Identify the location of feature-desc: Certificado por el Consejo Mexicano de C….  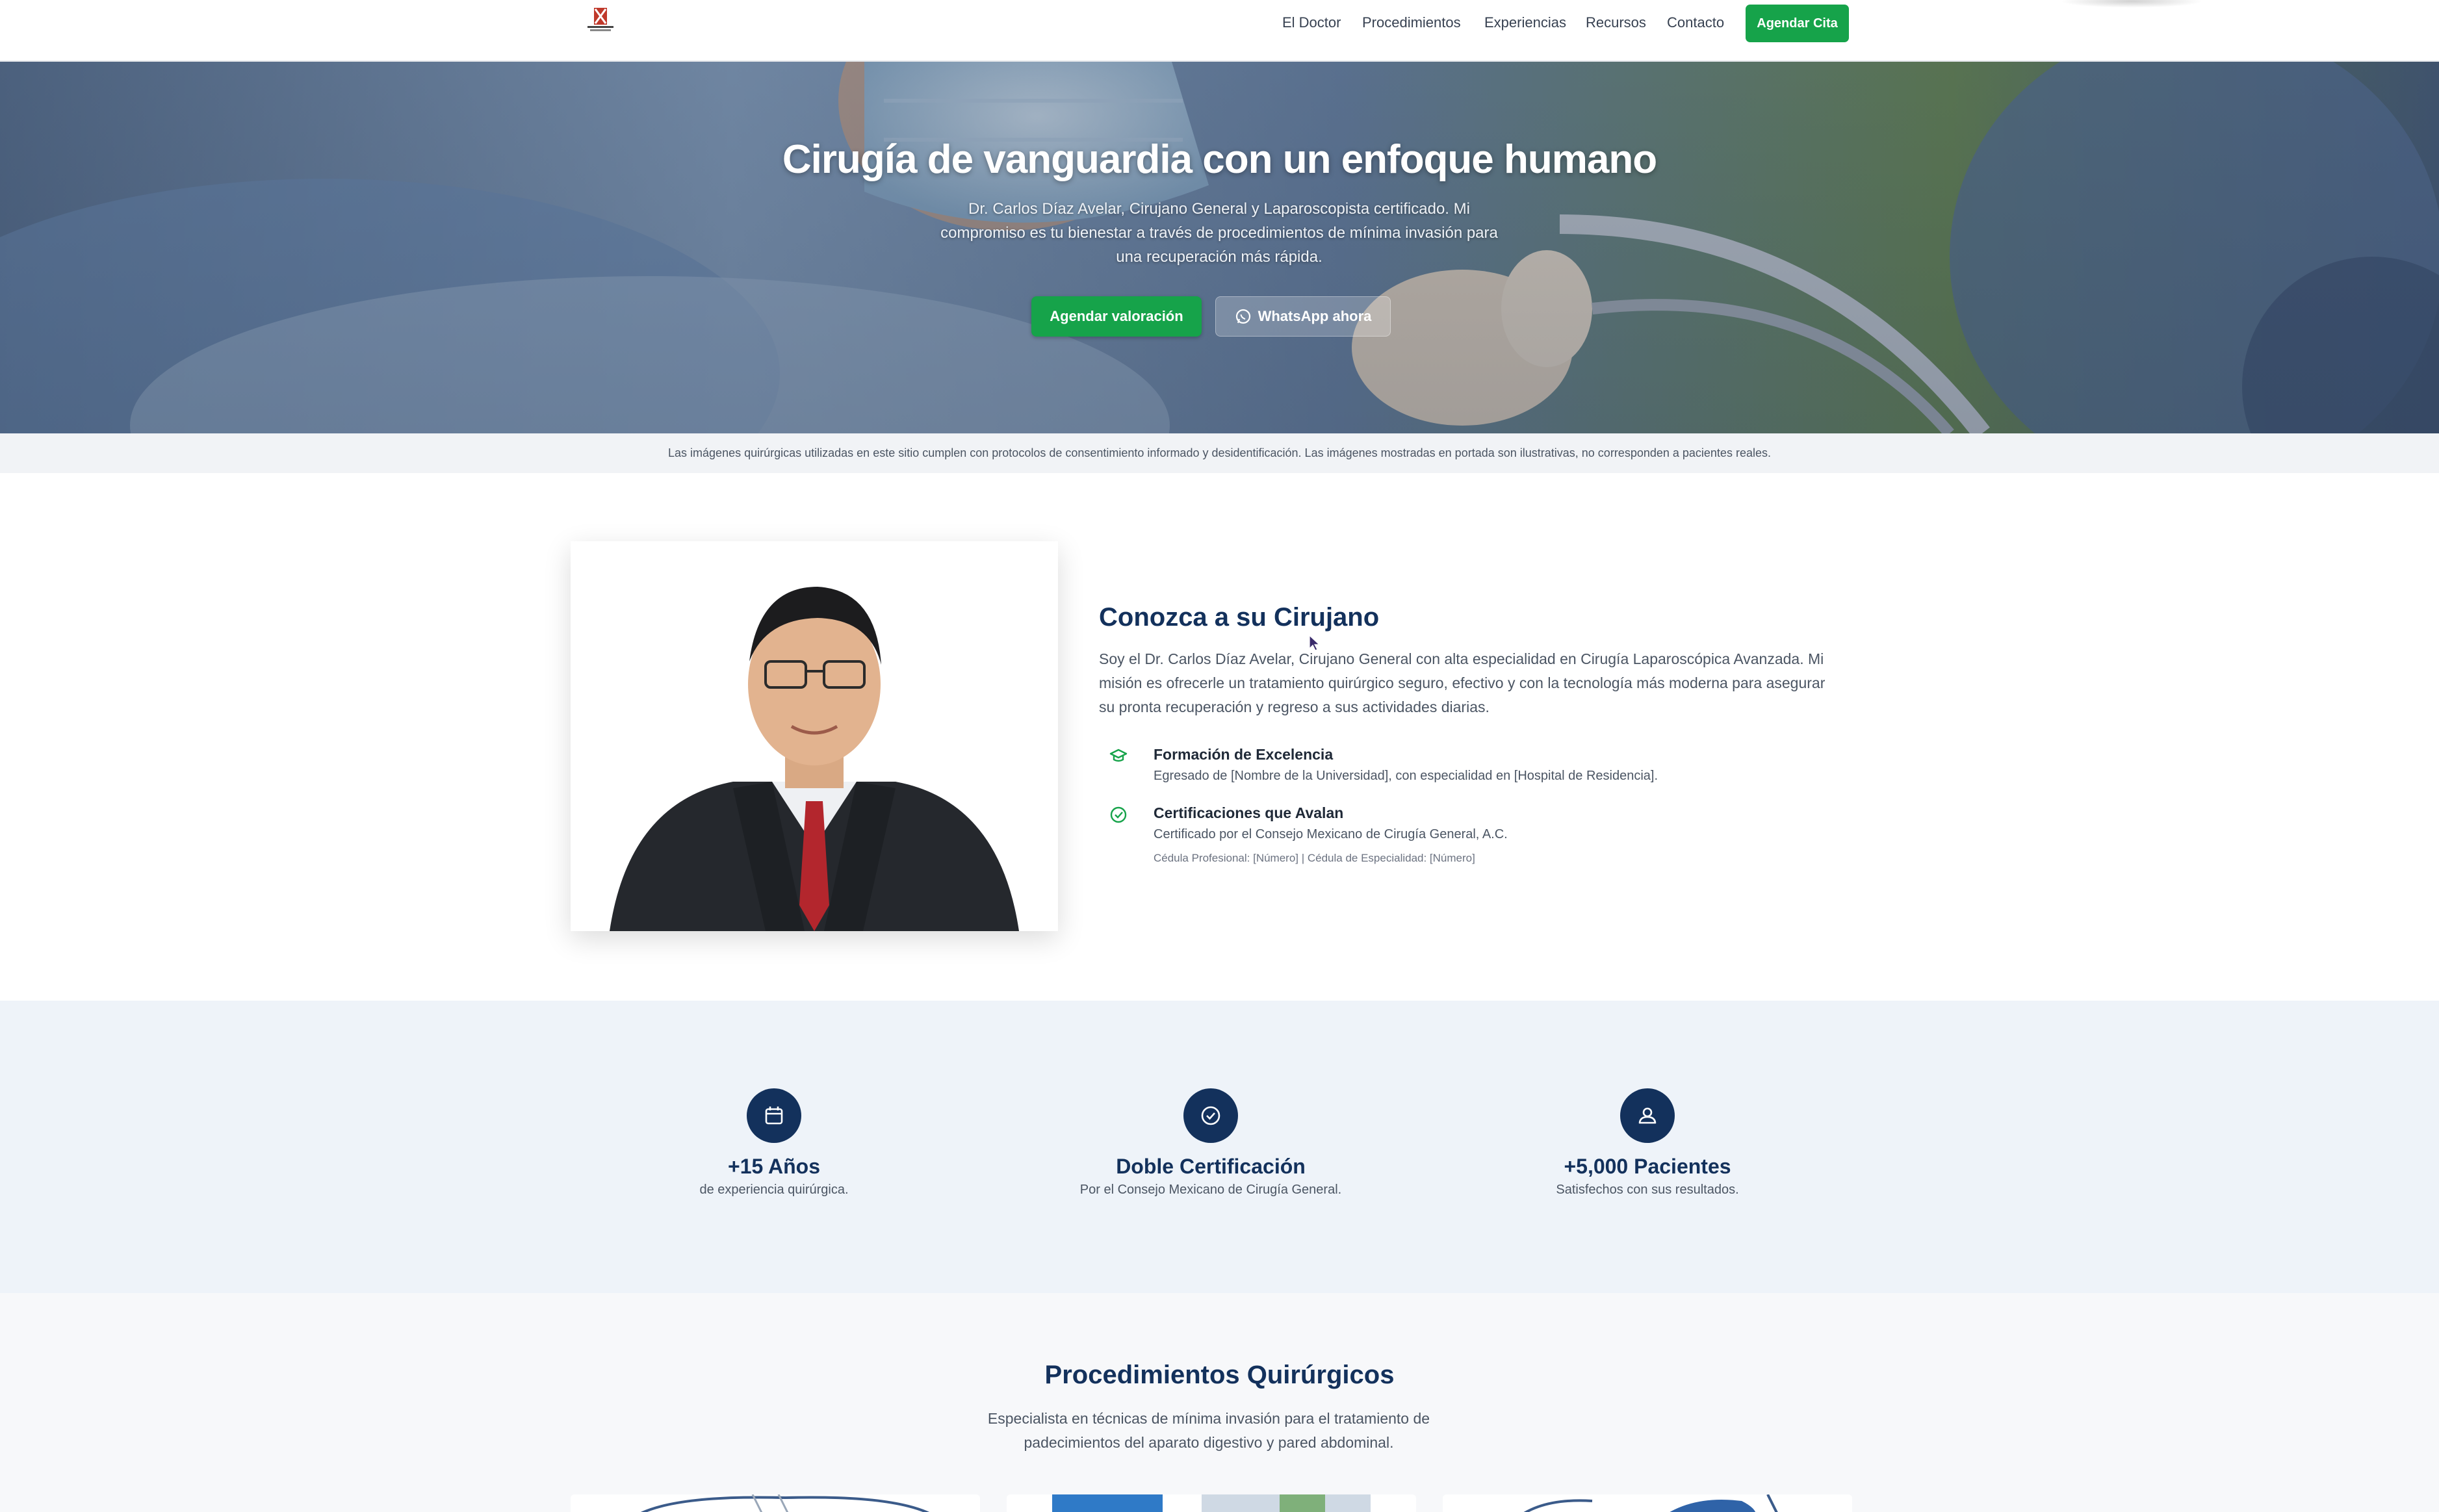
(1331, 834).